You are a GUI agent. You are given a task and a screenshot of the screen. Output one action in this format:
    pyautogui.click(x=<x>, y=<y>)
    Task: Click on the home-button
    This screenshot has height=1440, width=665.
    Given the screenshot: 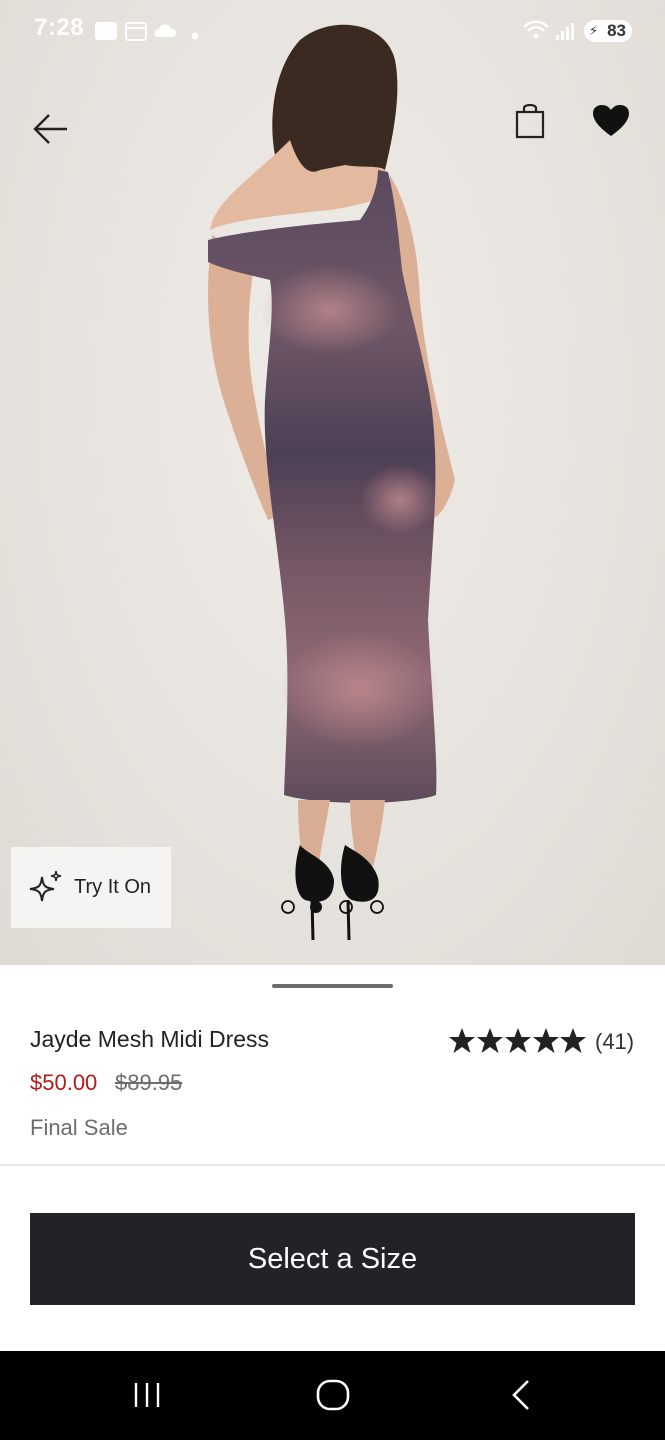 What is the action you would take?
    pyautogui.click(x=333, y=1397)
    